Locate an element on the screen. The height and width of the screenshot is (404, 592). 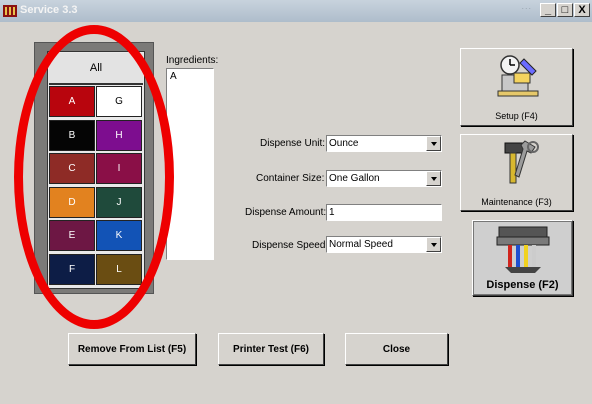
setup-icon is located at coordinates (518, 76).